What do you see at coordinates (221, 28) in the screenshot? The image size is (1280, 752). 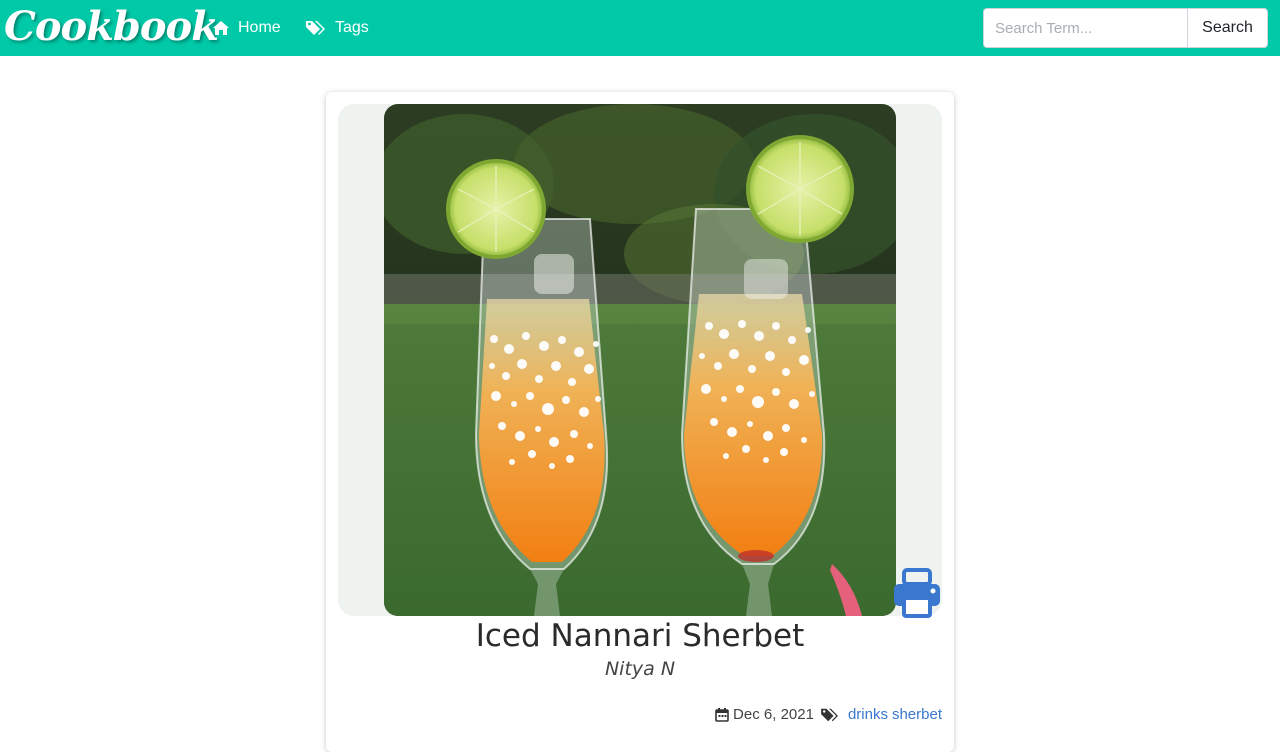 I see `home-icon` at bounding box center [221, 28].